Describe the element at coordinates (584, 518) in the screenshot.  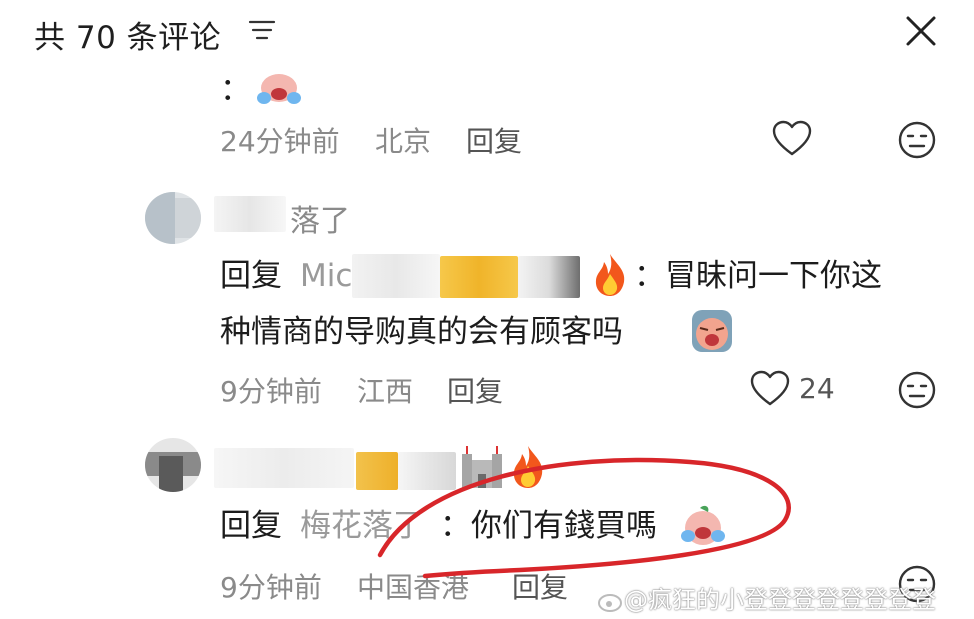
I see `red-annotation-ellipse` at that location.